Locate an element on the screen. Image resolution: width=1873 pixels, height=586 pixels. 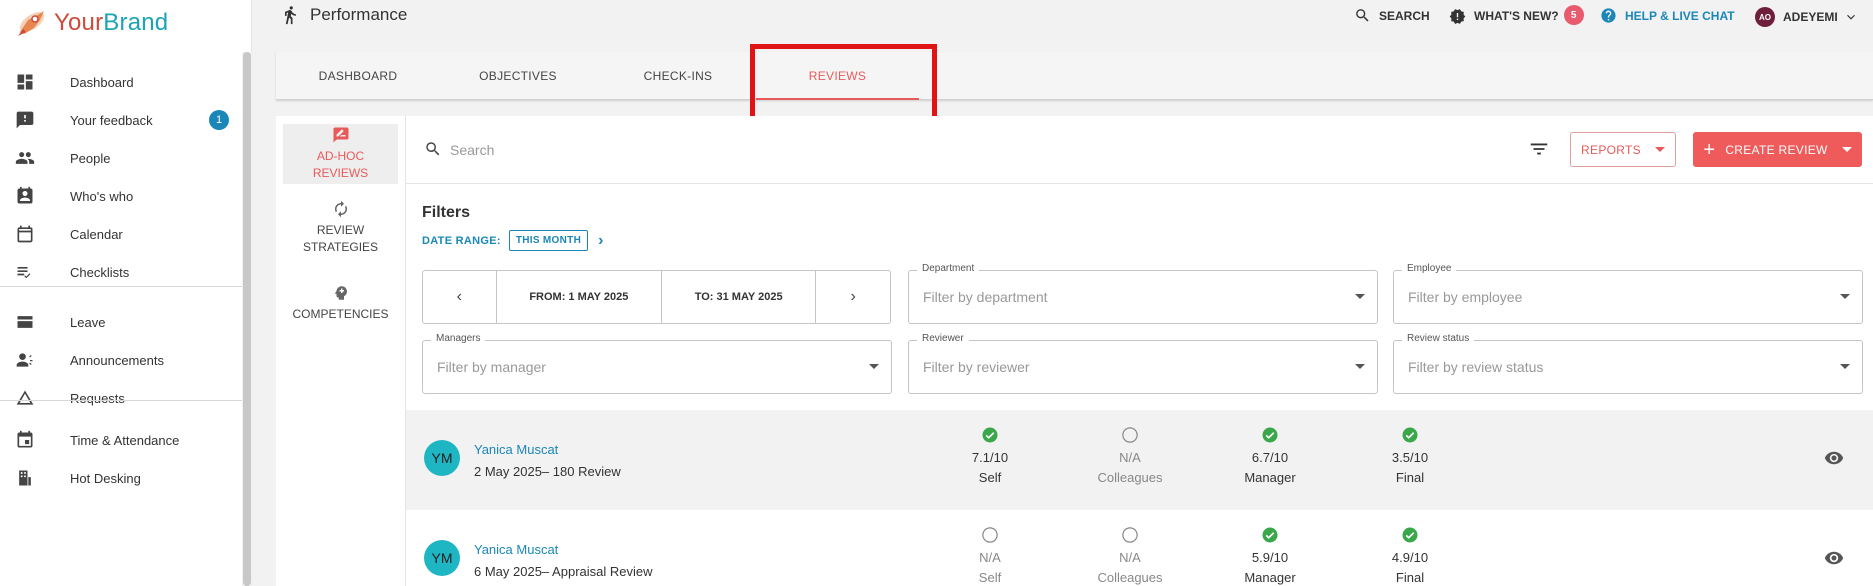
running-person-icon is located at coordinates (290, 15).